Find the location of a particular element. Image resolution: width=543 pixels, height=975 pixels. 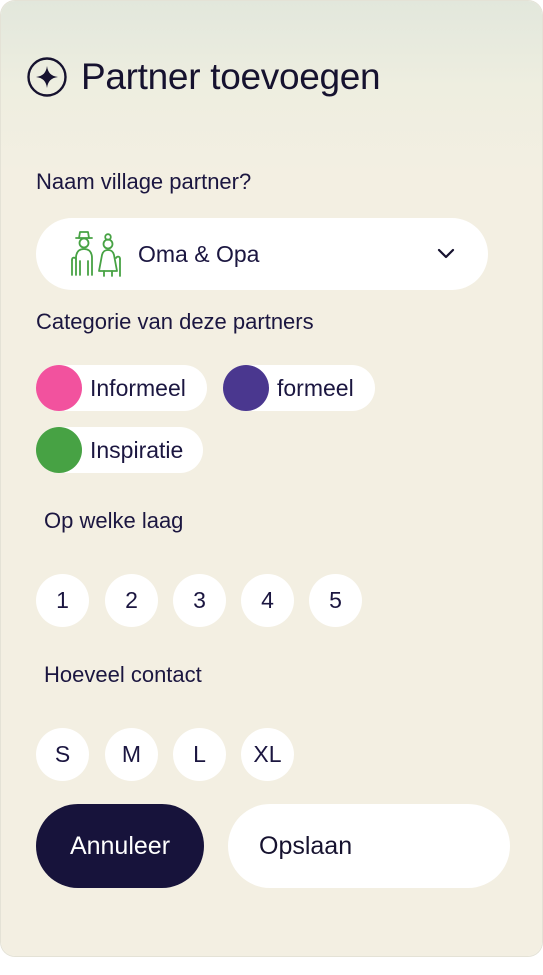

select-value: Oma & Opa is located at coordinates (199, 253).